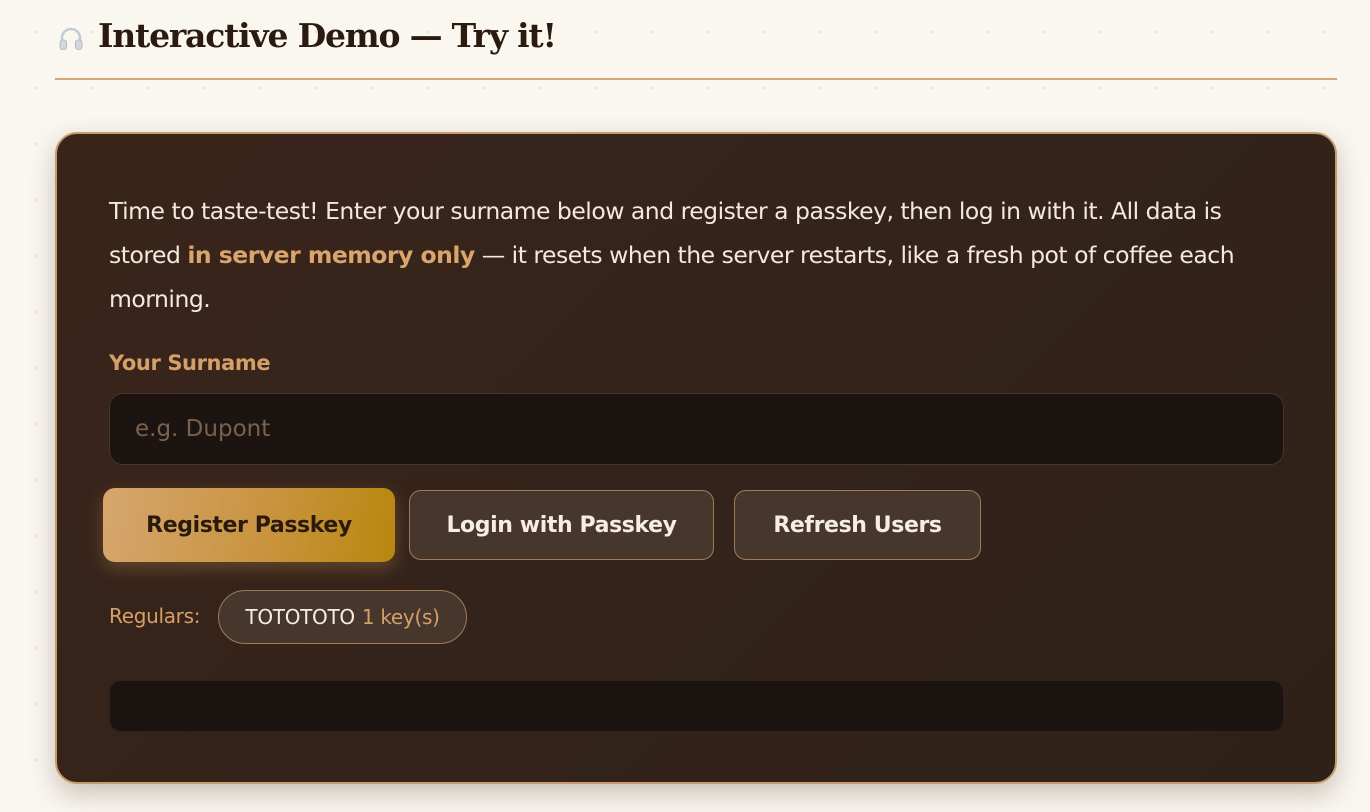 Image resolution: width=1370 pixels, height=812 pixels. What do you see at coordinates (857, 525) in the screenshot?
I see `refresh-users-button: Refresh Users` at bounding box center [857, 525].